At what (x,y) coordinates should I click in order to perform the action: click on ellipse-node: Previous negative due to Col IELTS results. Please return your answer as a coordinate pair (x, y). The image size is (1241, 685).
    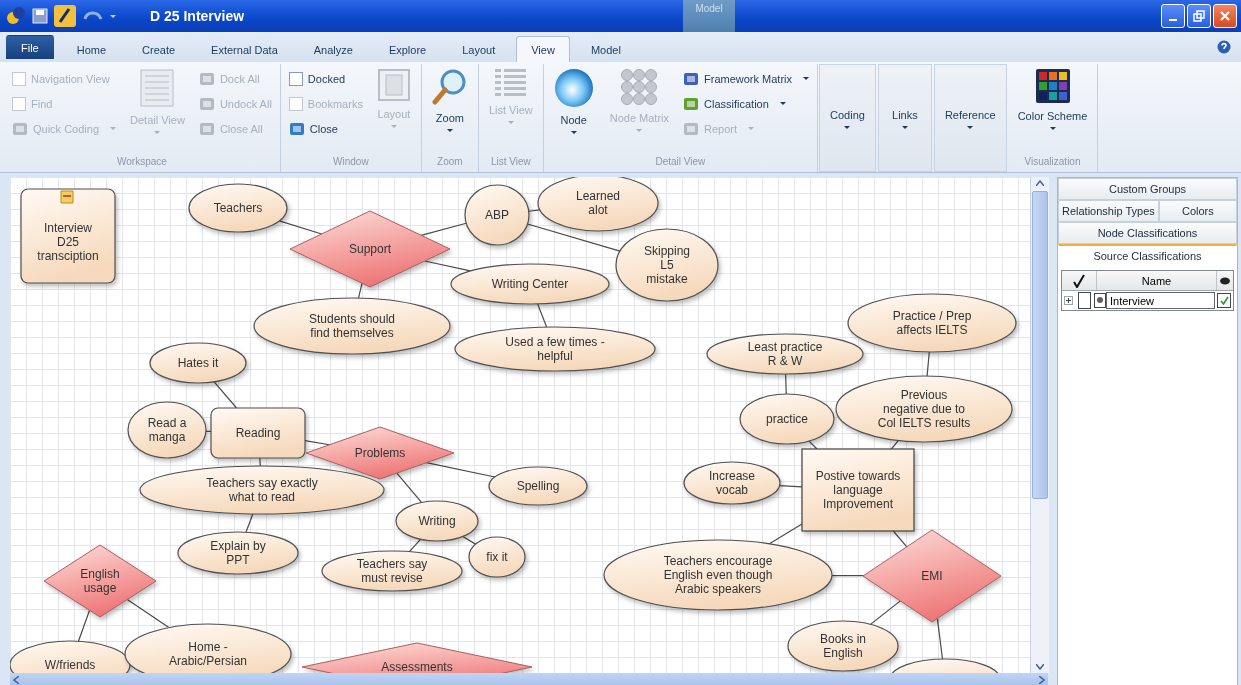
    Looking at the image, I should click on (924, 409).